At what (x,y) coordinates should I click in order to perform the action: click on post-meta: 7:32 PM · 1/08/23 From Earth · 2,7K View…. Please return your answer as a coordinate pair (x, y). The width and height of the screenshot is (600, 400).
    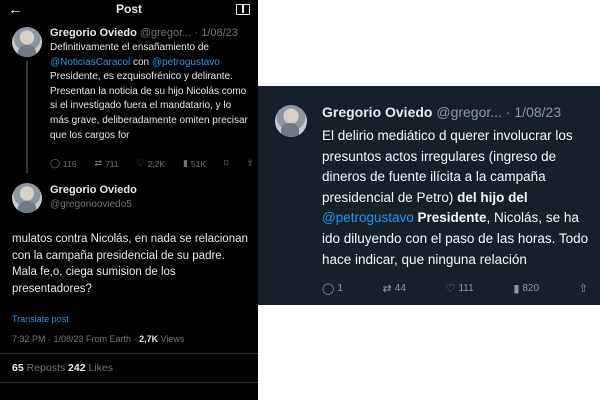
    Looking at the image, I should click on (98, 339).